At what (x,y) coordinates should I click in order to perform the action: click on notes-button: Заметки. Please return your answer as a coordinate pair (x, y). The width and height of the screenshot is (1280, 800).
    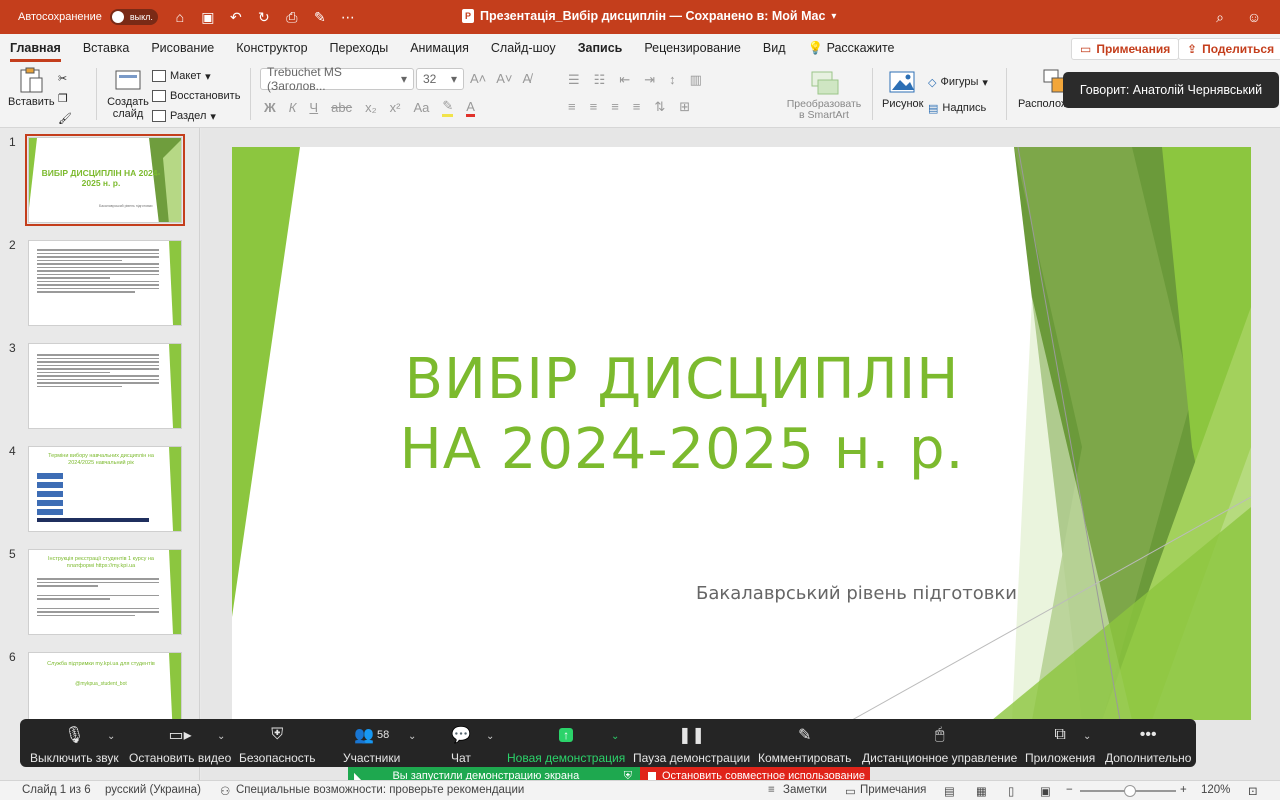
    Looking at the image, I should click on (805, 790).